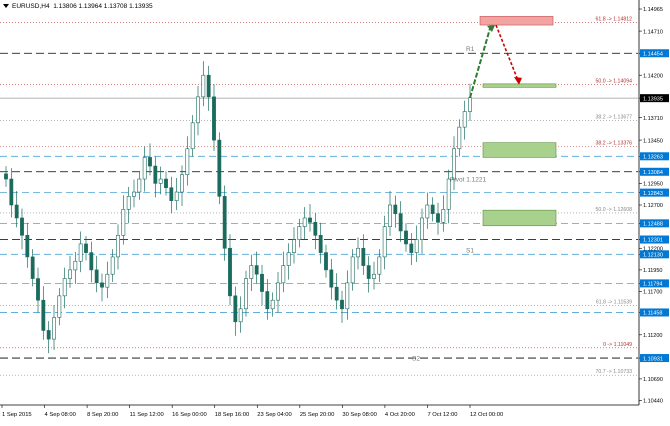 Image resolution: width=670 pixels, height=426 pixels. What do you see at coordinates (102, 415) in the screenshot?
I see `time-tick-label: 8 Sep 20:00` at bounding box center [102, 415].